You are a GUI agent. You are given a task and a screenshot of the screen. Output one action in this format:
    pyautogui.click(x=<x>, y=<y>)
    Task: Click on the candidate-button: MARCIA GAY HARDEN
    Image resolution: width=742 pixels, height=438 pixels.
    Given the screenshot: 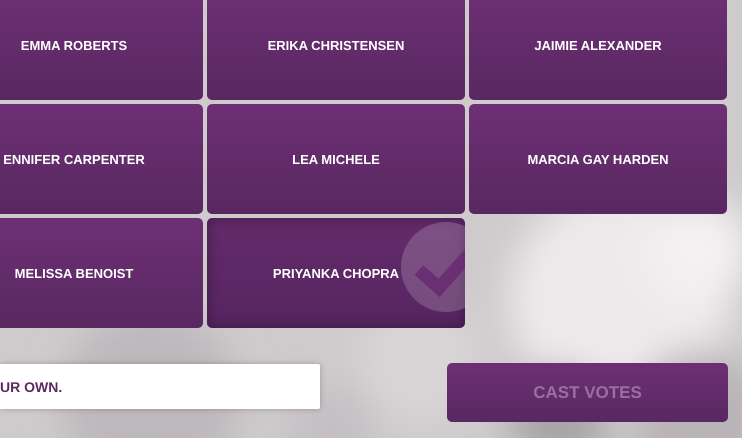 What is the action you would take?
    pyautogui.click(x=598, y=159)
    